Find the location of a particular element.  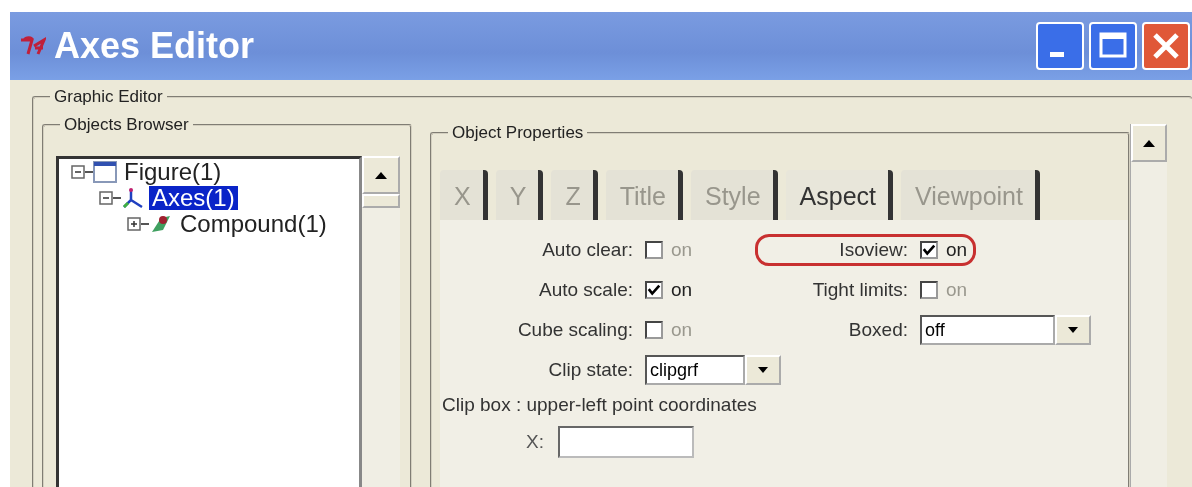

dropdown: off is located at coordinates (987, 330).